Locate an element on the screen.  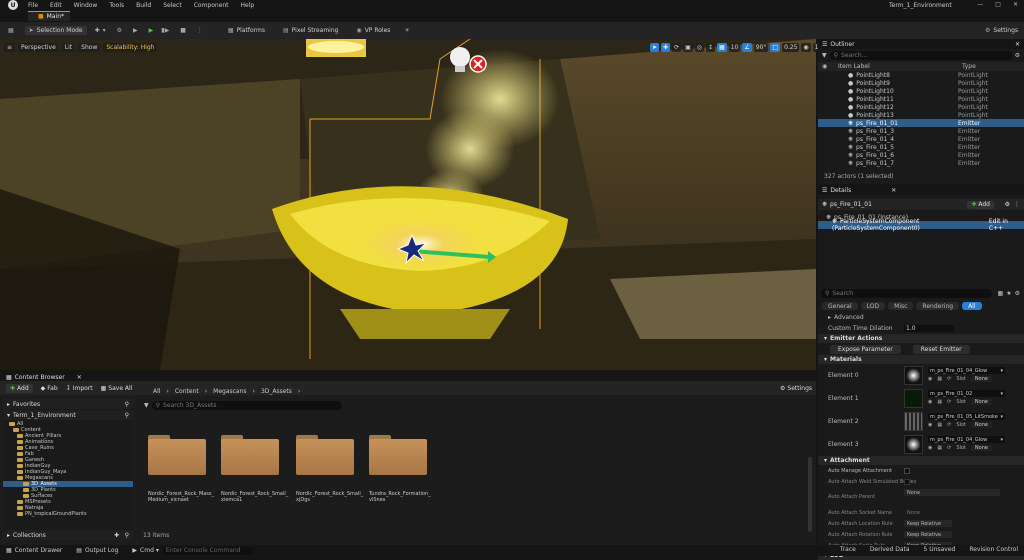
breadcrumb-content: Content is located at coordinates (187, 391).